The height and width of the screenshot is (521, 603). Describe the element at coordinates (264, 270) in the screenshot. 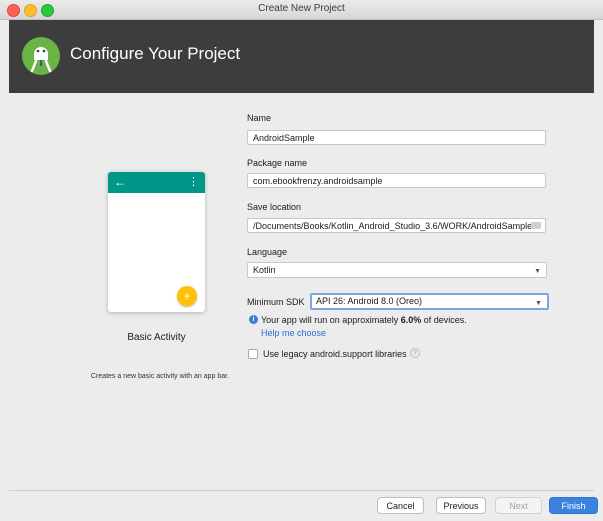

I see `language-value: Kotlin` at that location.